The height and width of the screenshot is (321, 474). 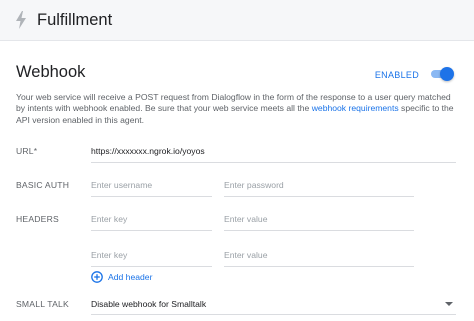 What do you see at coordinates (319, 257) in the screenshot?
I see `header-value-field-2: Enter value` at bounding box center [319, 257].